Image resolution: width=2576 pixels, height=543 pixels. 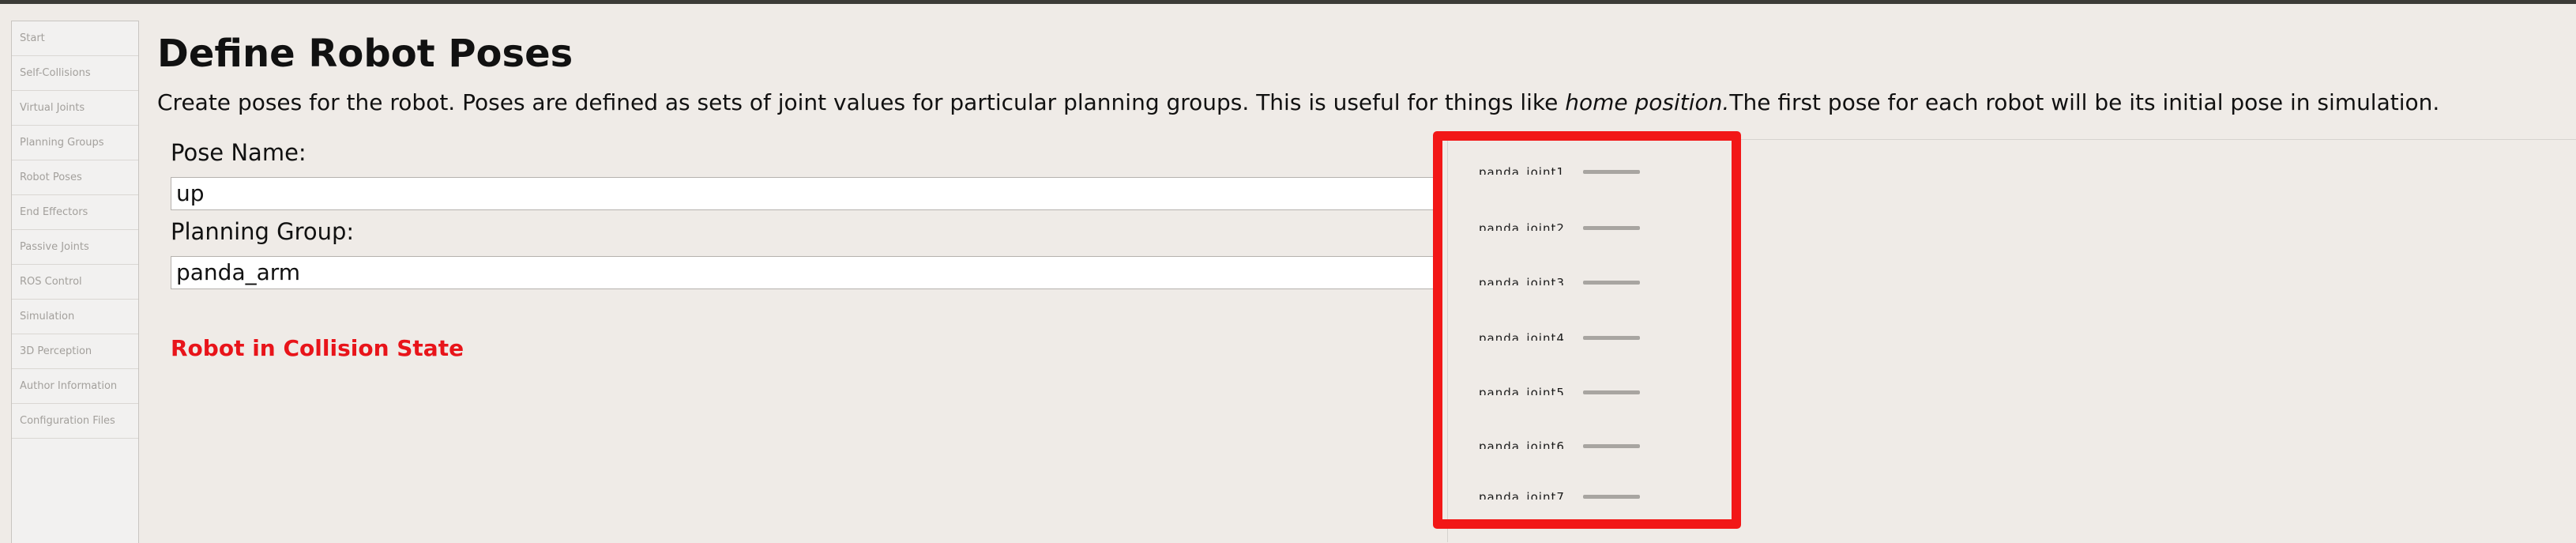 What do you see at coordinates (75, 386) in the screenshot?
I see `sidebar-item-author-information: Author Information` at bounding box center [75, 386].